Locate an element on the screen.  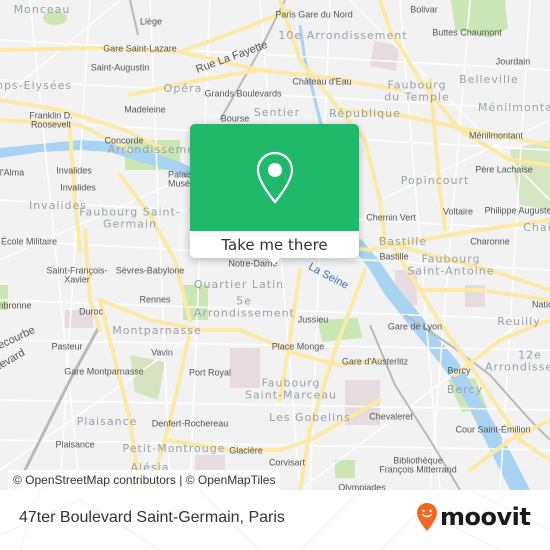
road-rue-la-fayette is located at coordinates (235, 31).